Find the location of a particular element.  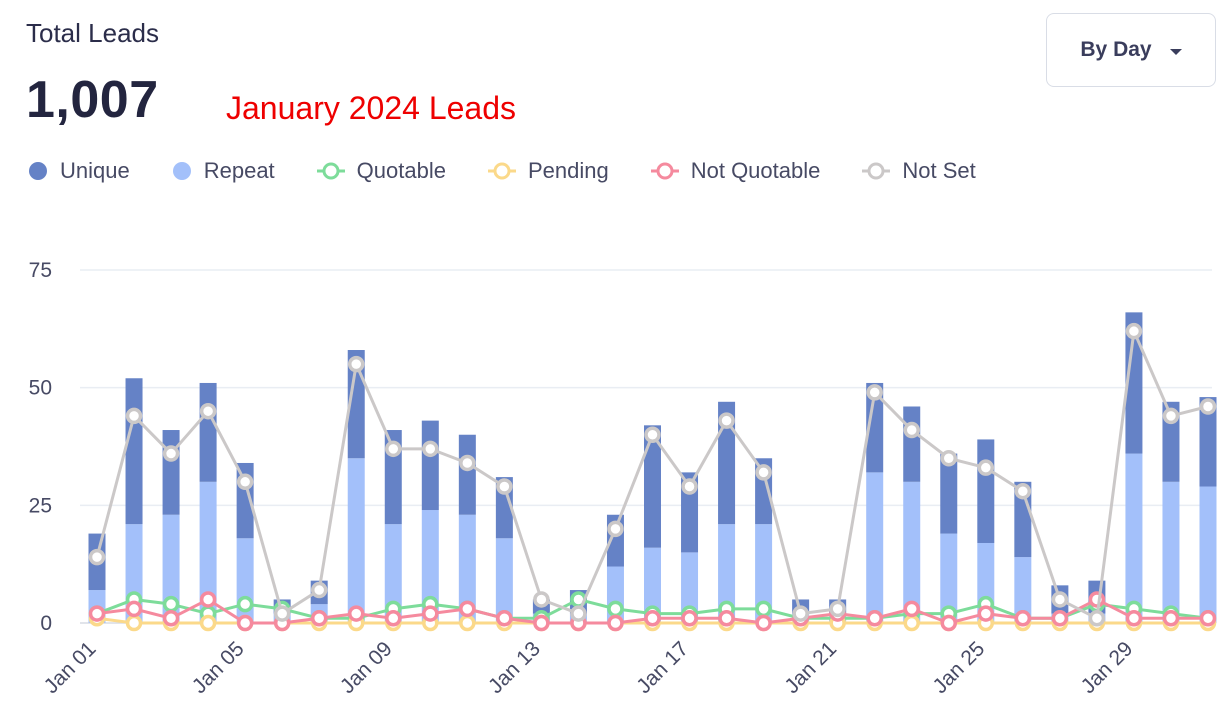

x-tick-label: Jan 17 is located at coordinates (662, 667).